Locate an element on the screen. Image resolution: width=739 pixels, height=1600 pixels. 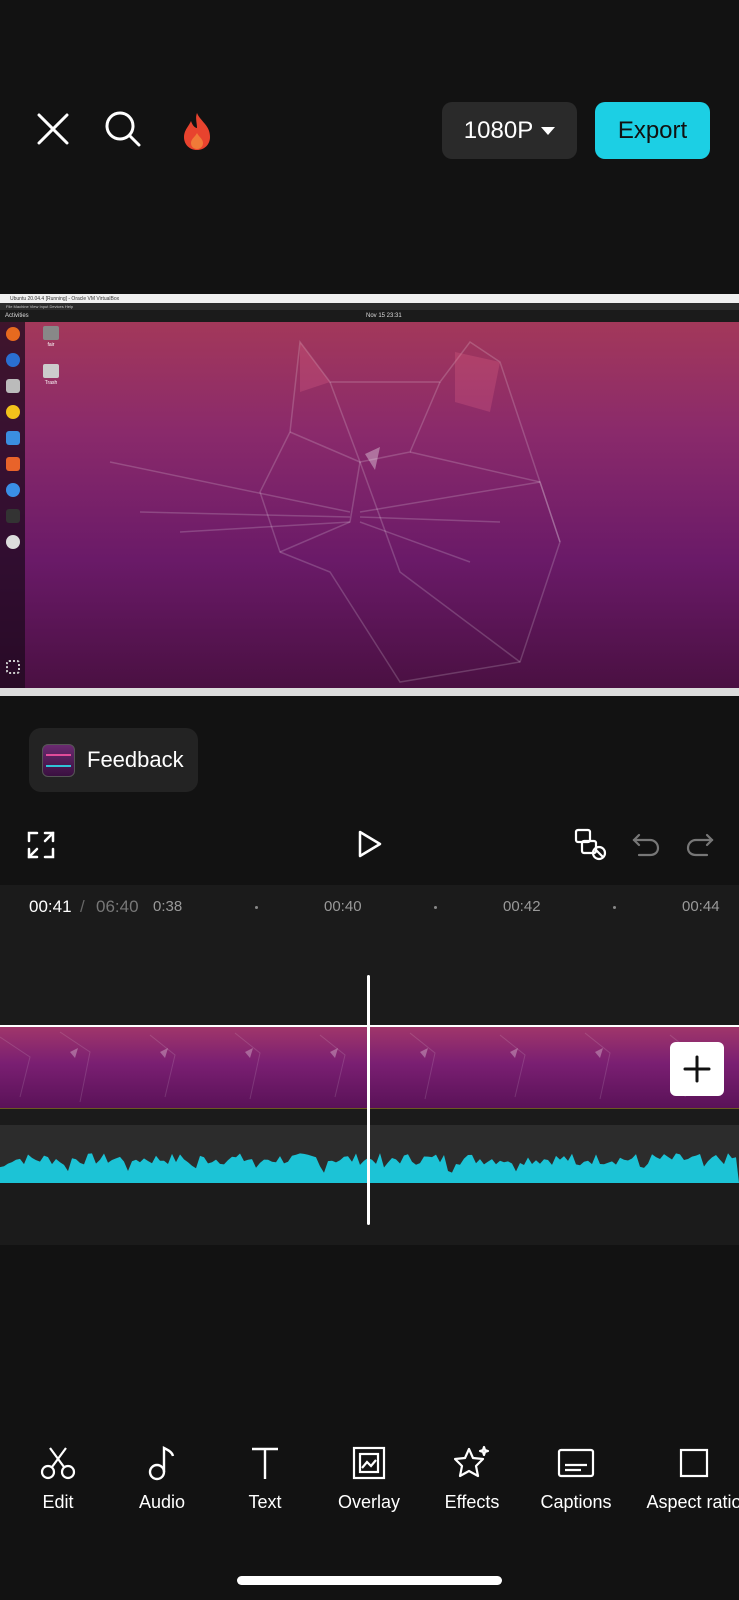
tool-aspect-ratio: Aspect ratio is located at coordinates (689, 1476).